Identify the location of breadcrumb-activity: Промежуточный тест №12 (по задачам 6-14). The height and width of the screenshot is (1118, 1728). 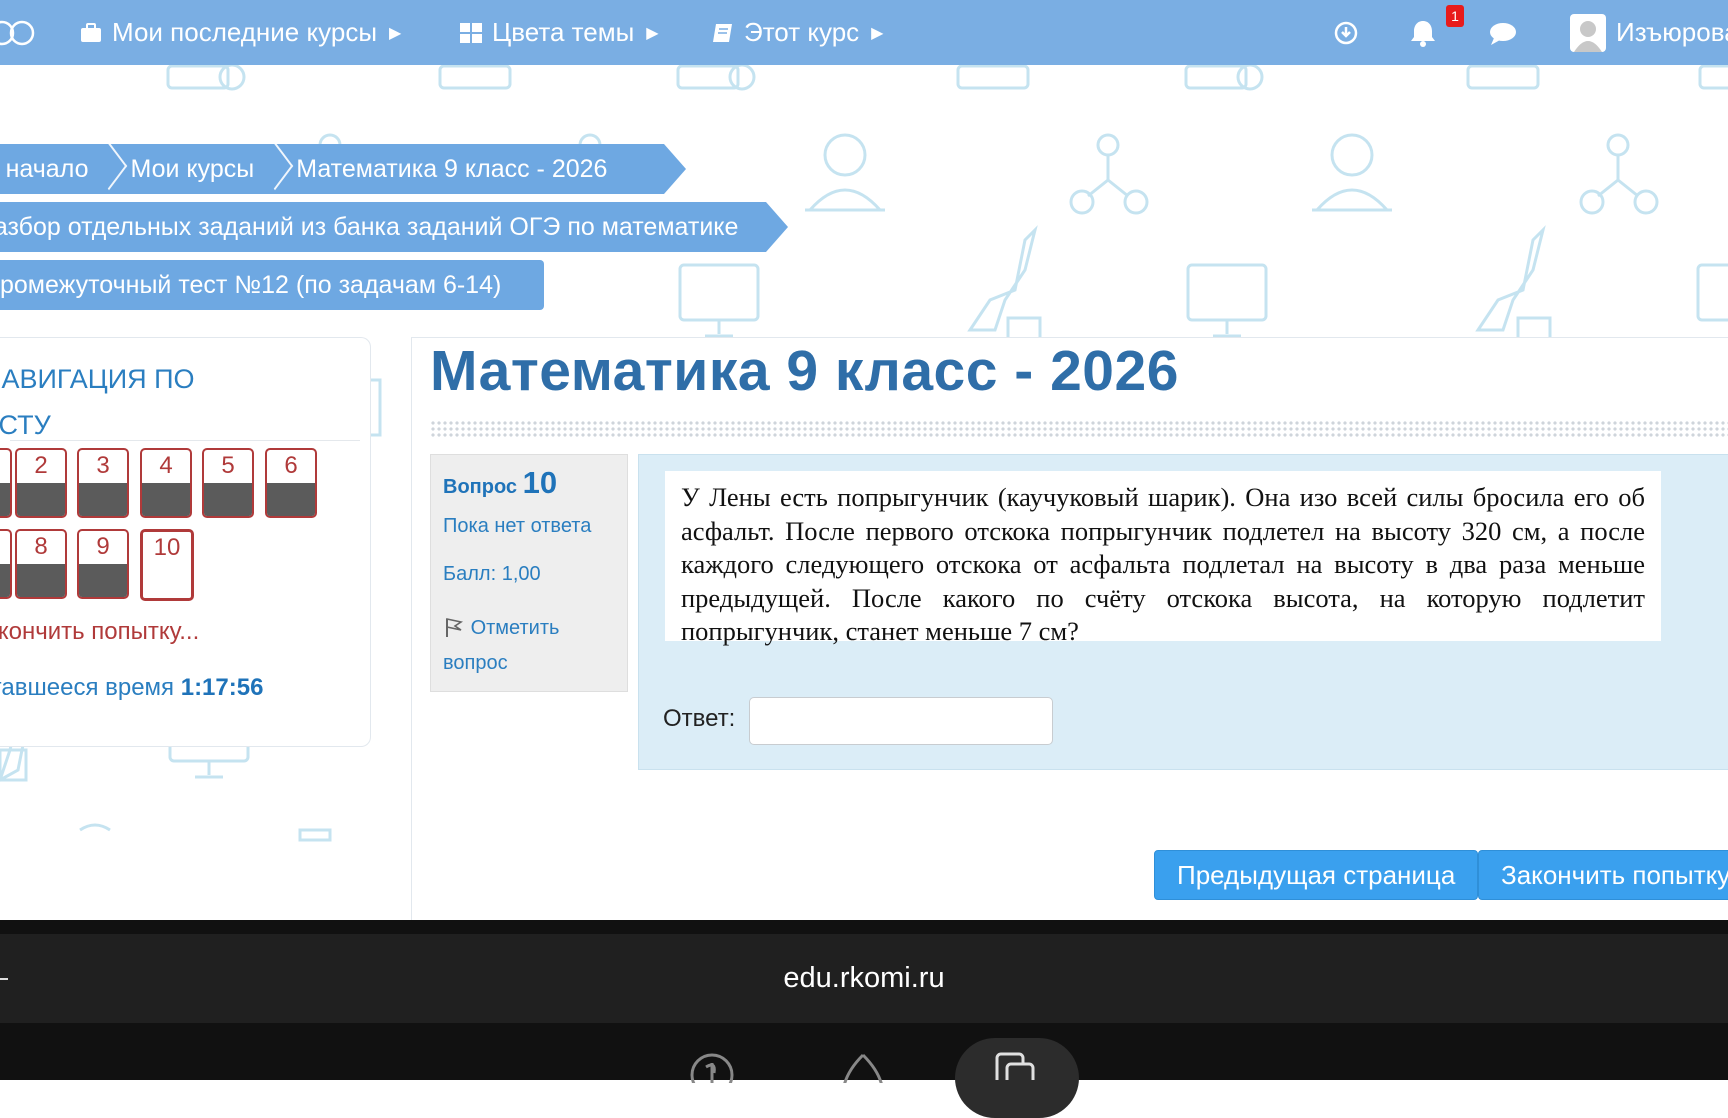
(250, 285).